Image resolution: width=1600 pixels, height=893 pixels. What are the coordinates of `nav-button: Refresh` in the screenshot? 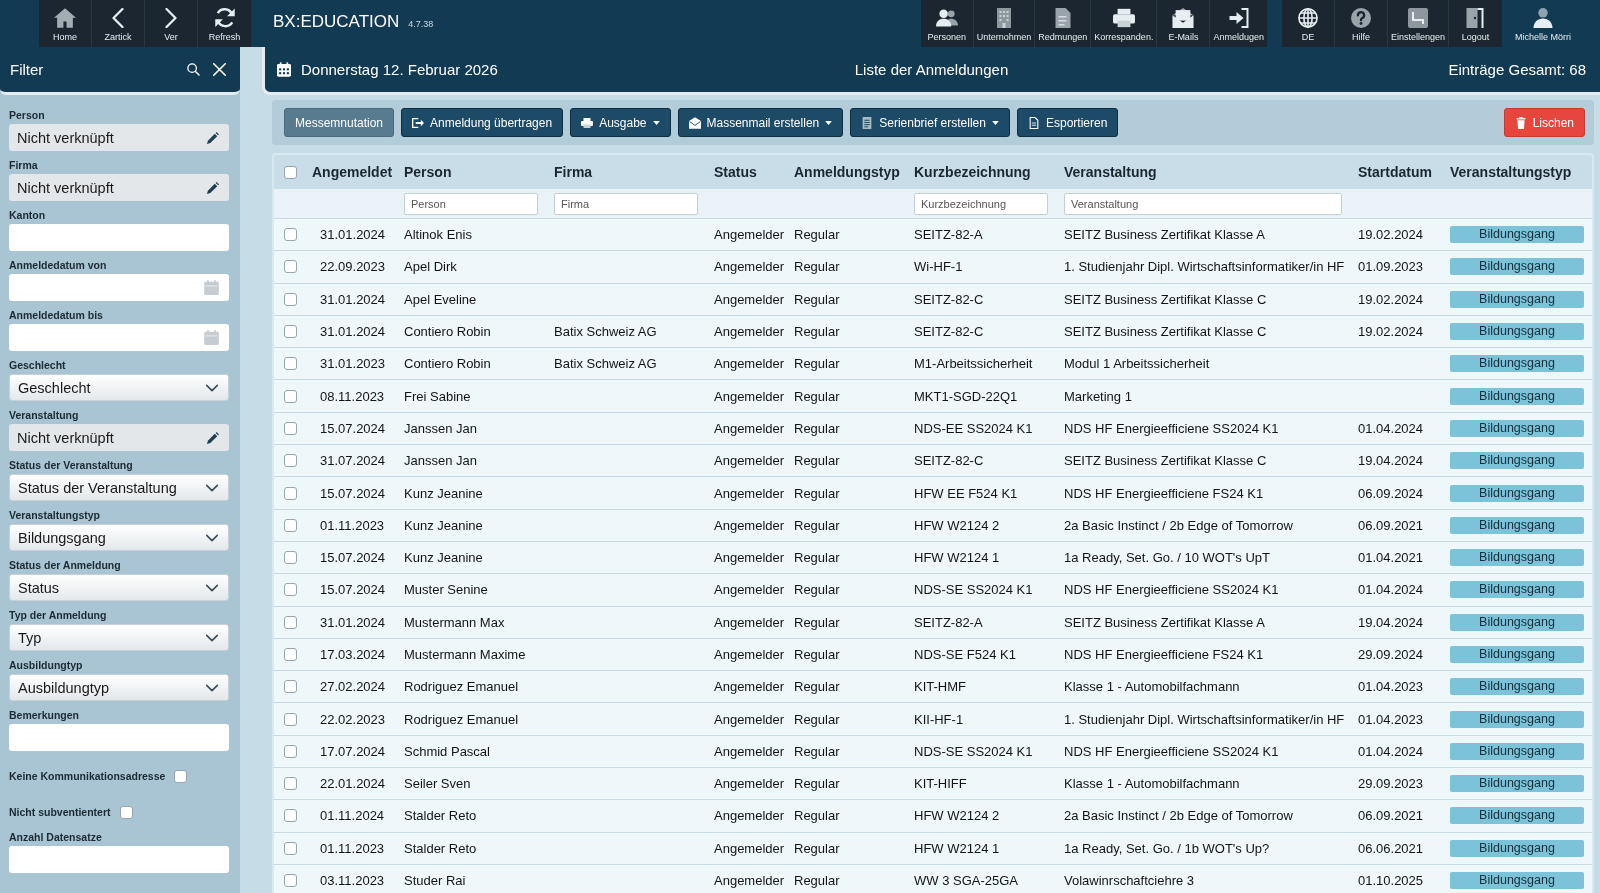 It's located at (224, 23).